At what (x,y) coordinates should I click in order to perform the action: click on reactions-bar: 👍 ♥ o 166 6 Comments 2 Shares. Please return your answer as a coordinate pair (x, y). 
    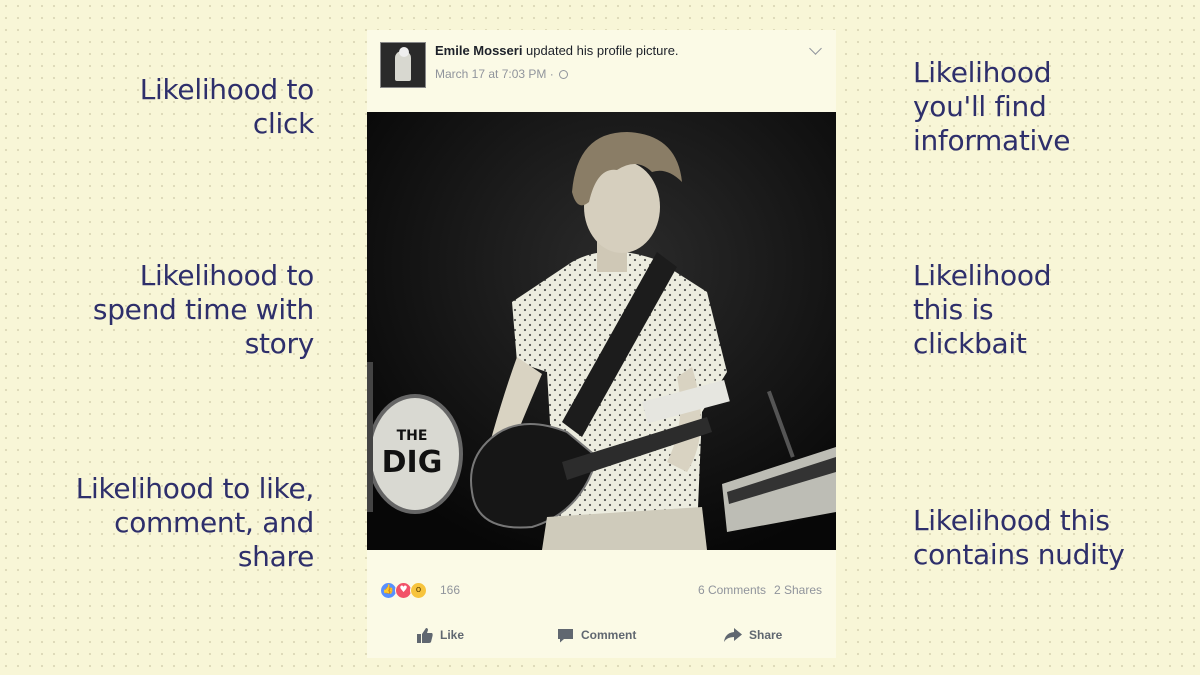
    Looking at the image, I should click on (601, 590).